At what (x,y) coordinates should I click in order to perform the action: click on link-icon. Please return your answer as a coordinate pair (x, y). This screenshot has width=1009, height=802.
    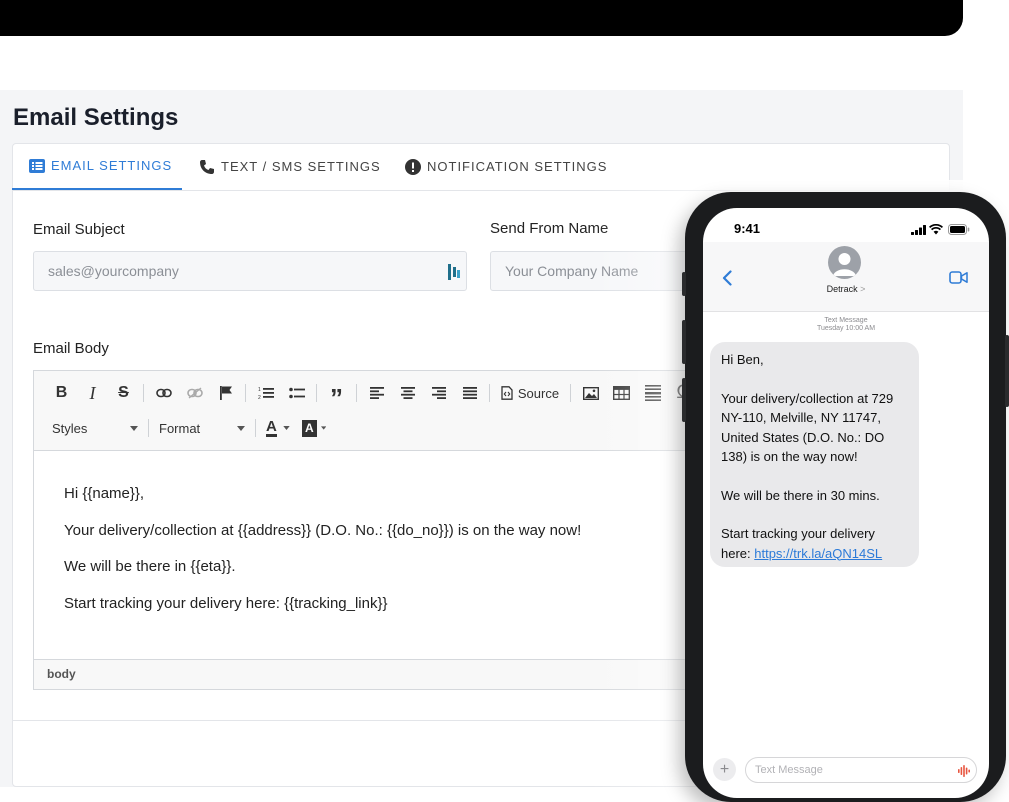
    Looking at the image, I should click on (163, 393).